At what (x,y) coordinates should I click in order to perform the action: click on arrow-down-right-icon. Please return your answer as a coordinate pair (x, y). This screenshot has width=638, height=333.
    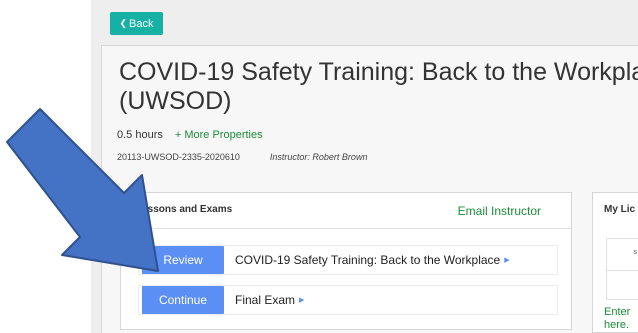
    Looking at the image, I should click on (82, 190).